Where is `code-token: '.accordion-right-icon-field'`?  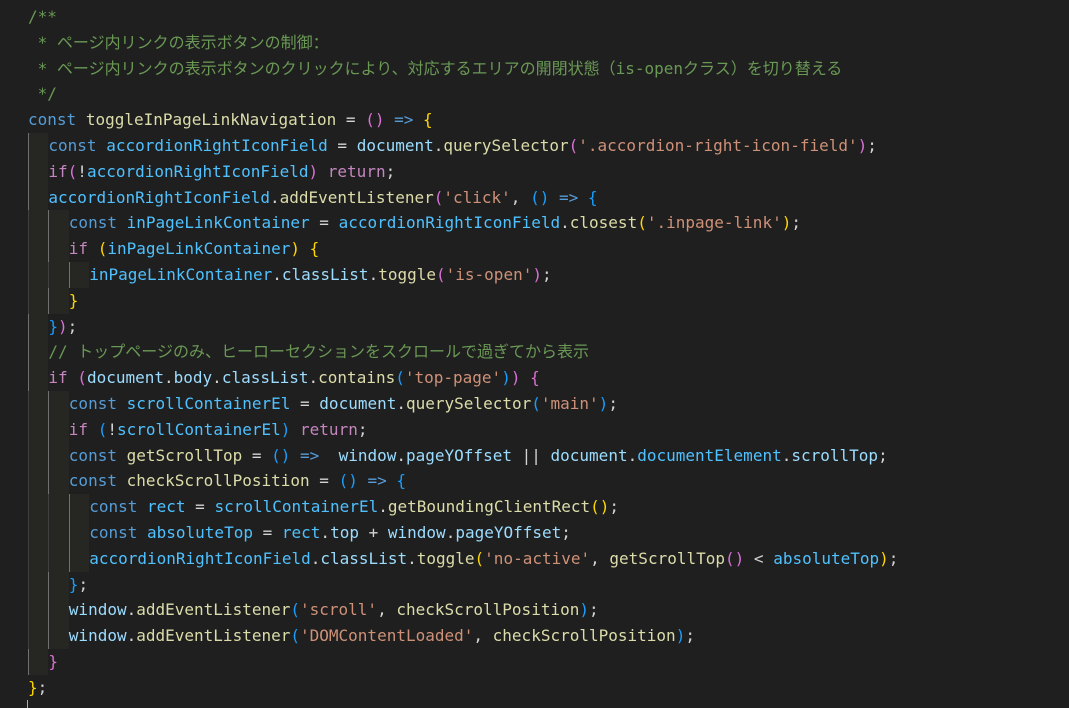 code-token: '.accordion-right-icon-field' is located at coordinates (718, 145).